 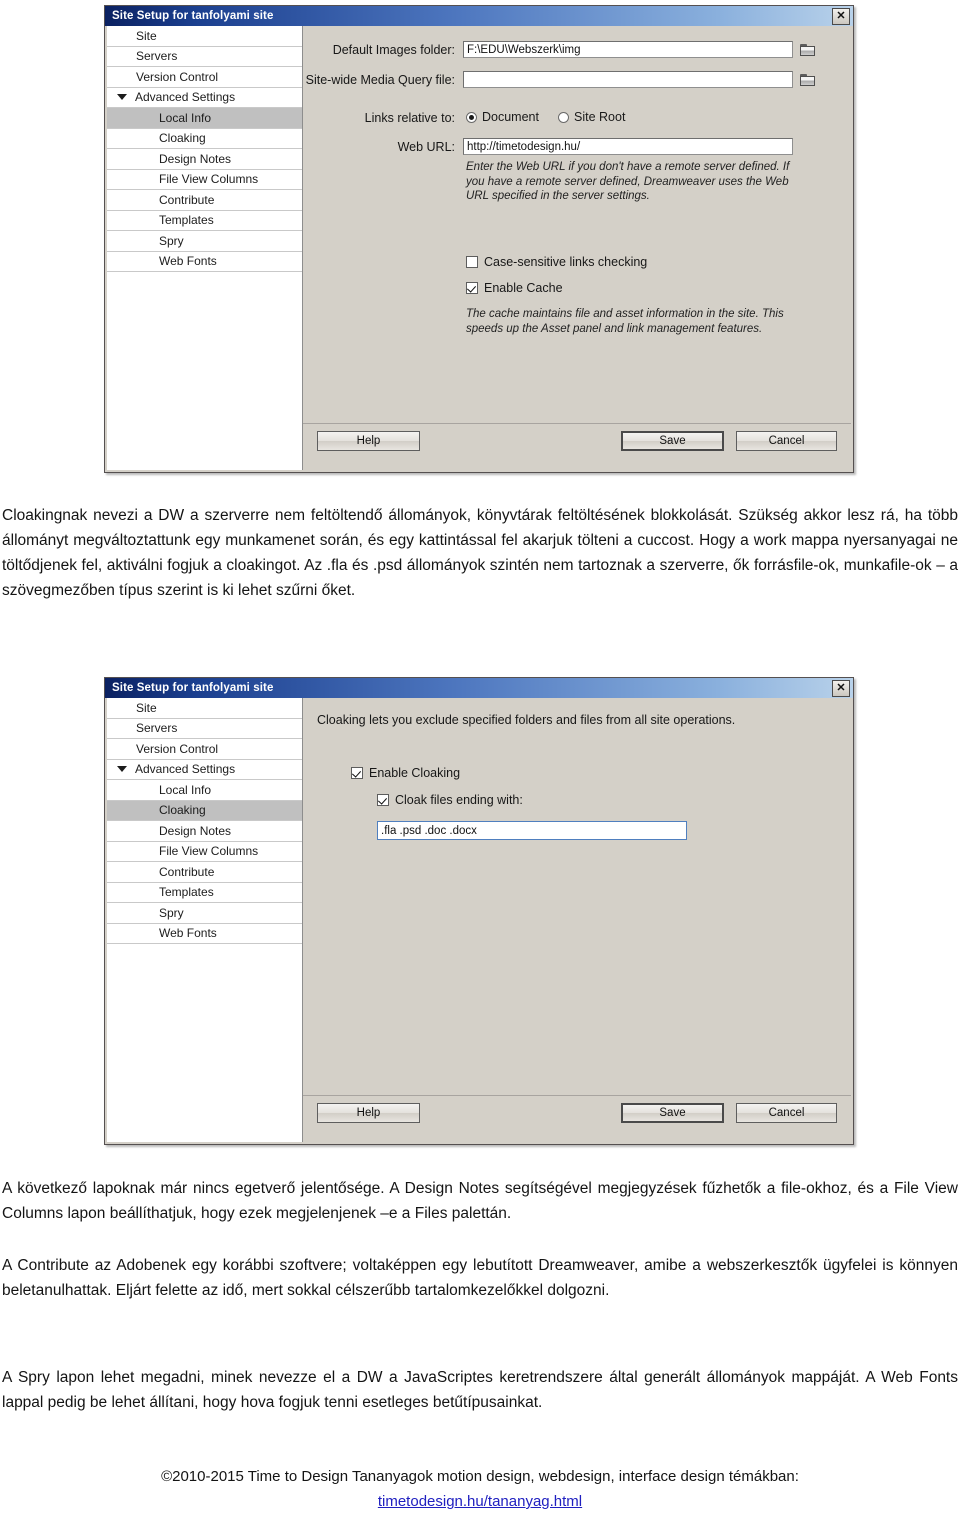 What do you see at coordinates (459, 800) in the screenshot?
I see `cloak-files-ending-label: Cloak files ending with:` at bounding box center [459, 800].